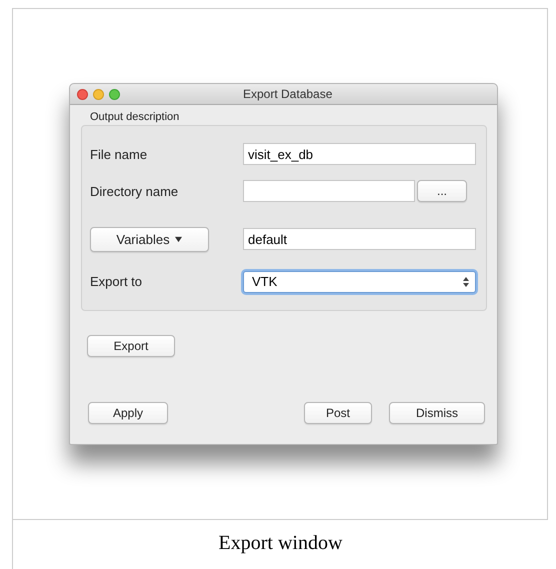  I want to click on dialog-button: Post, so click(338, 413).